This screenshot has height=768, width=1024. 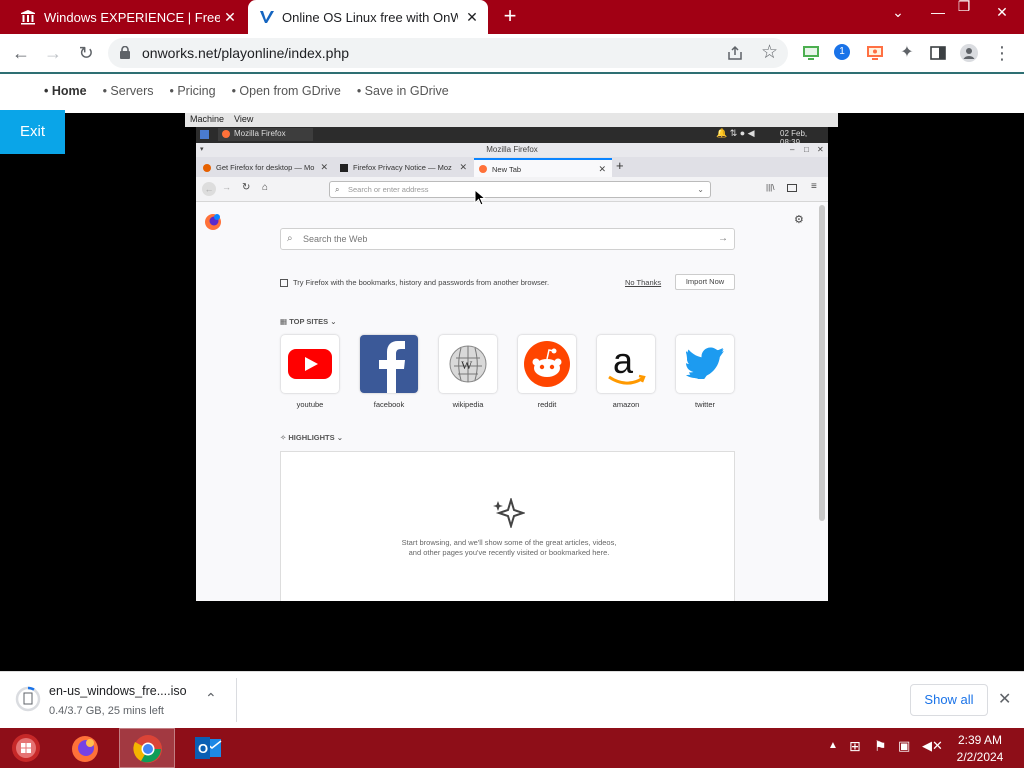 What do you see at coordinates (904, 746) in the screenshot?
I see `tray-network-icon: ▣` at bounding box center [904, 746].